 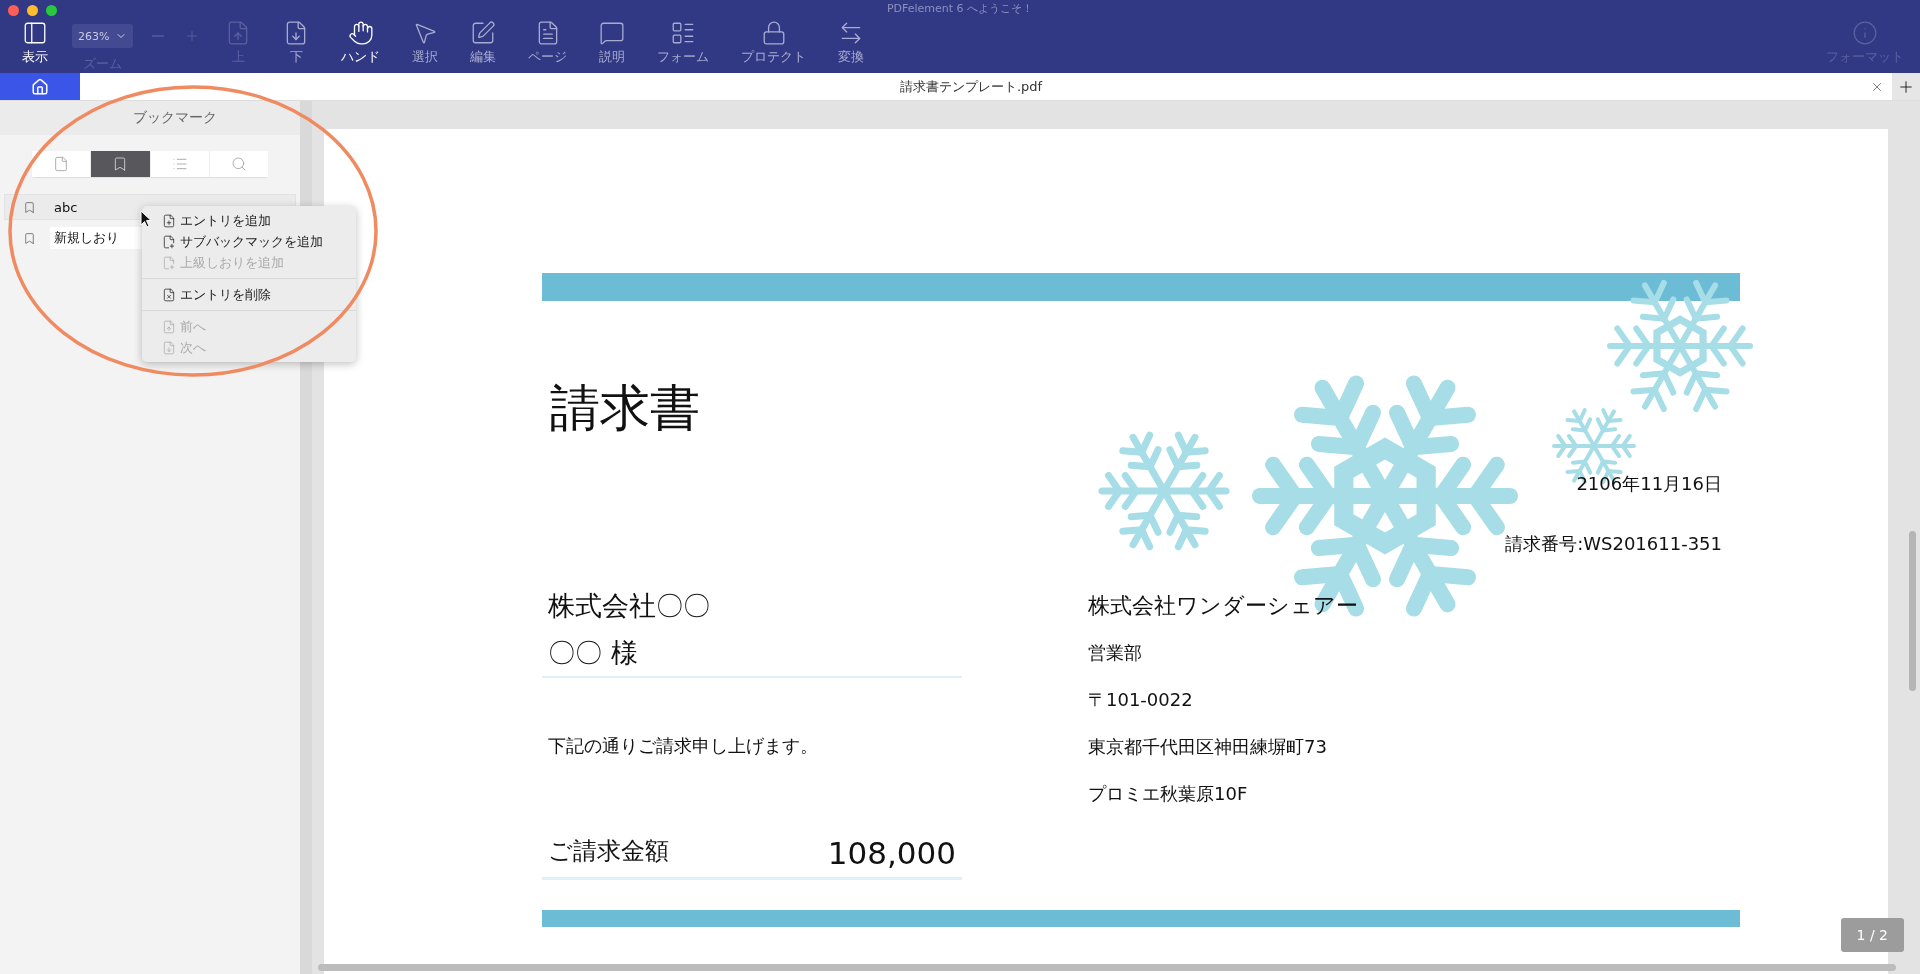 I want to click on amount-label: ご請求金額, so click(x=608, y=851).